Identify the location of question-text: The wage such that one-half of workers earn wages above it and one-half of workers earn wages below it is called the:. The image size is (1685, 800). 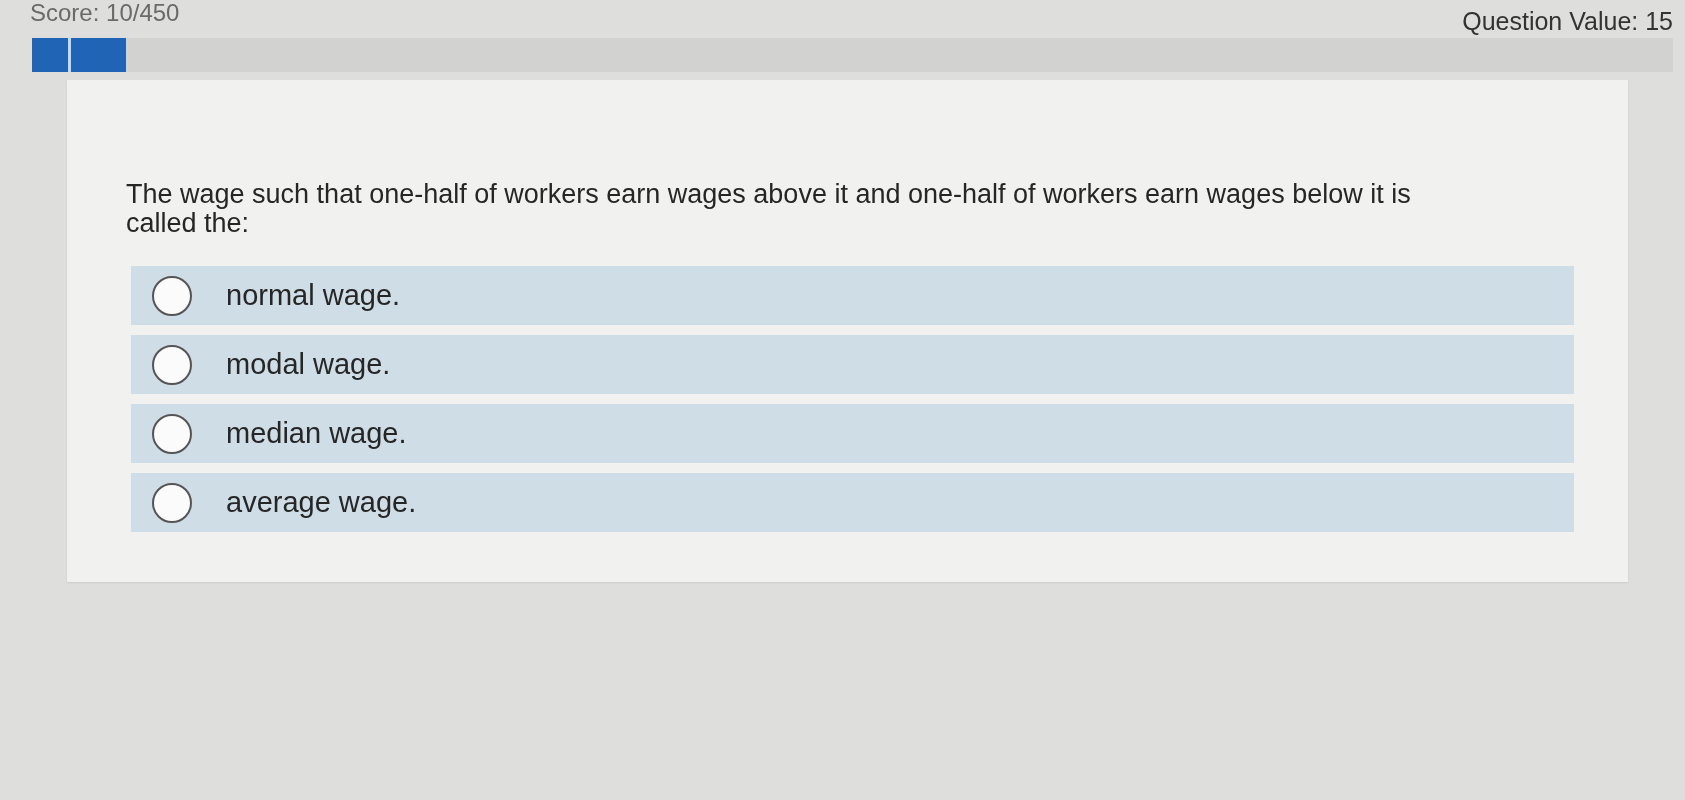
(769, 209).